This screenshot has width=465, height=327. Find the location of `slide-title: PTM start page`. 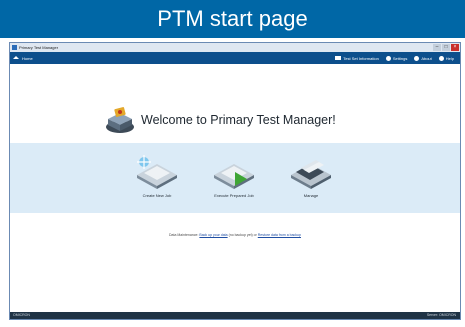

slide-title: PTM start page is located at coordinates (232, 19).